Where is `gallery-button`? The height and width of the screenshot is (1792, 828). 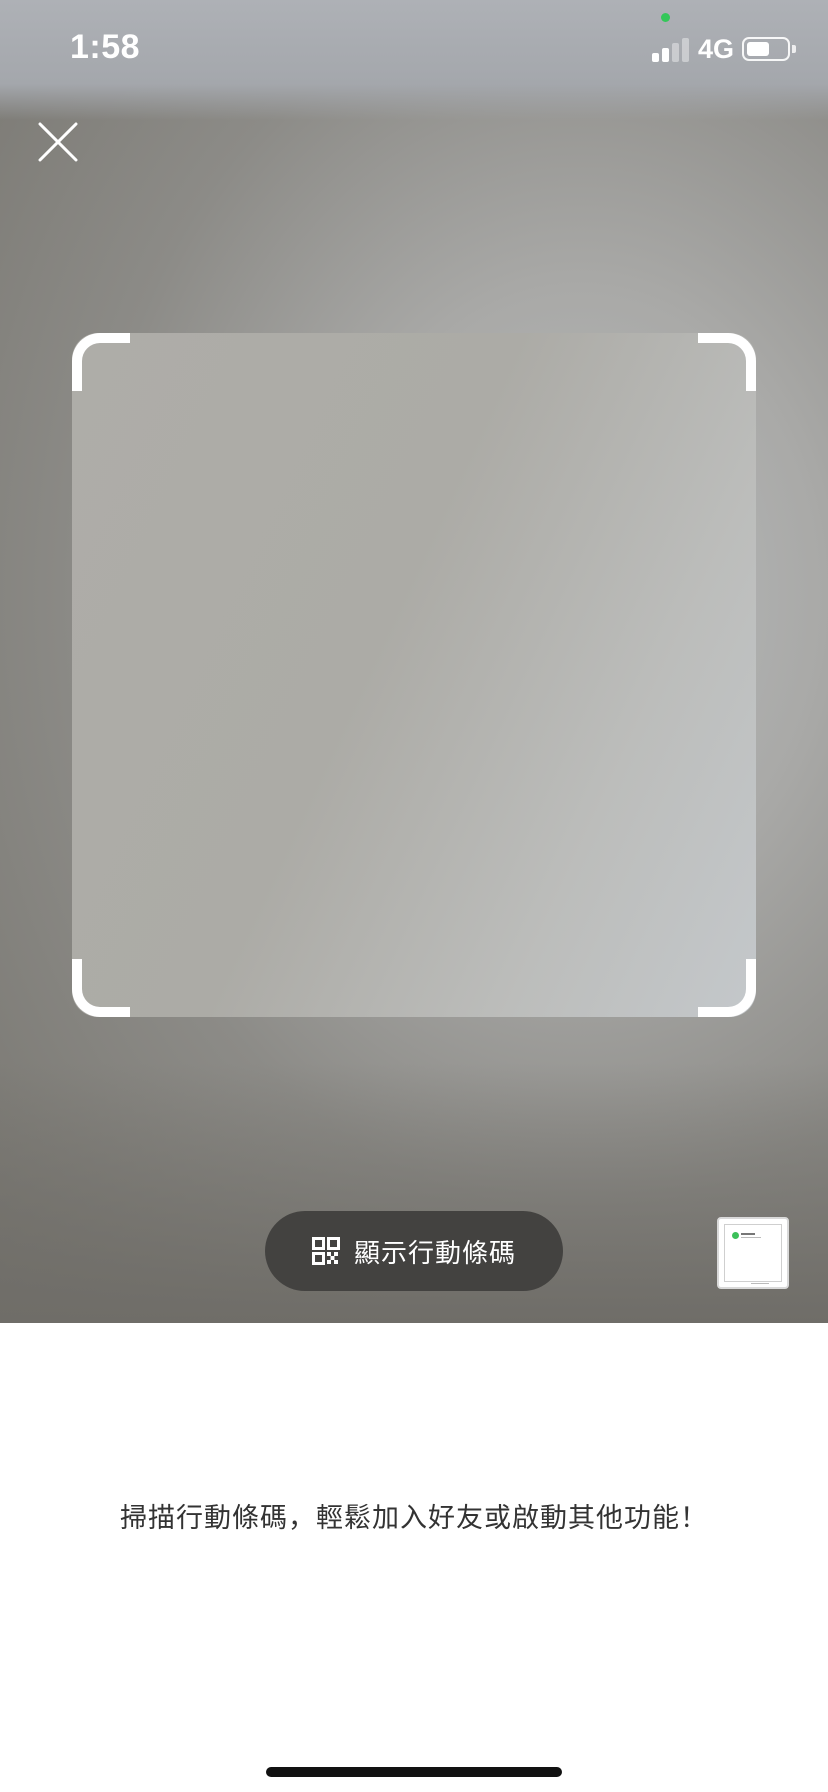
gallery-button is located at coordinates (753, 1253).